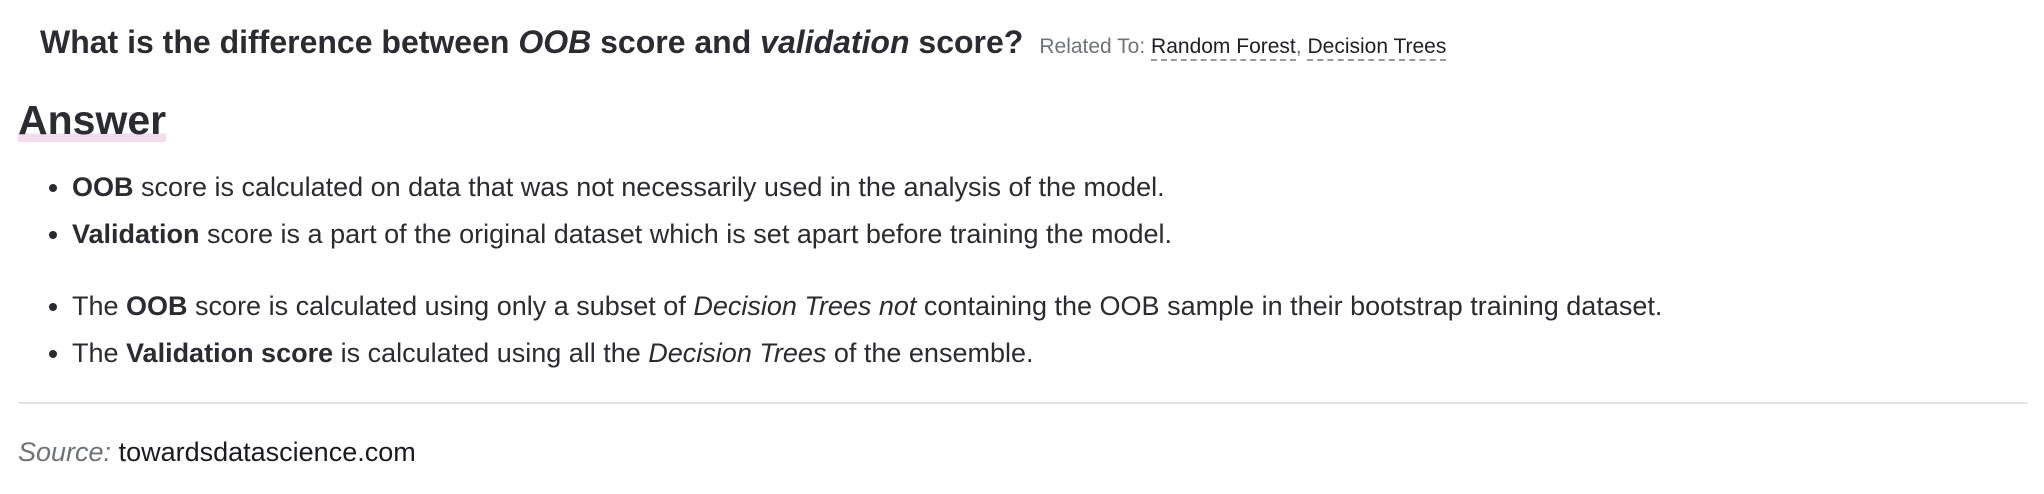 This screenshot has width=2044, height=494. I want to click on item-middle: is calculated using all the, so click(491, 353).